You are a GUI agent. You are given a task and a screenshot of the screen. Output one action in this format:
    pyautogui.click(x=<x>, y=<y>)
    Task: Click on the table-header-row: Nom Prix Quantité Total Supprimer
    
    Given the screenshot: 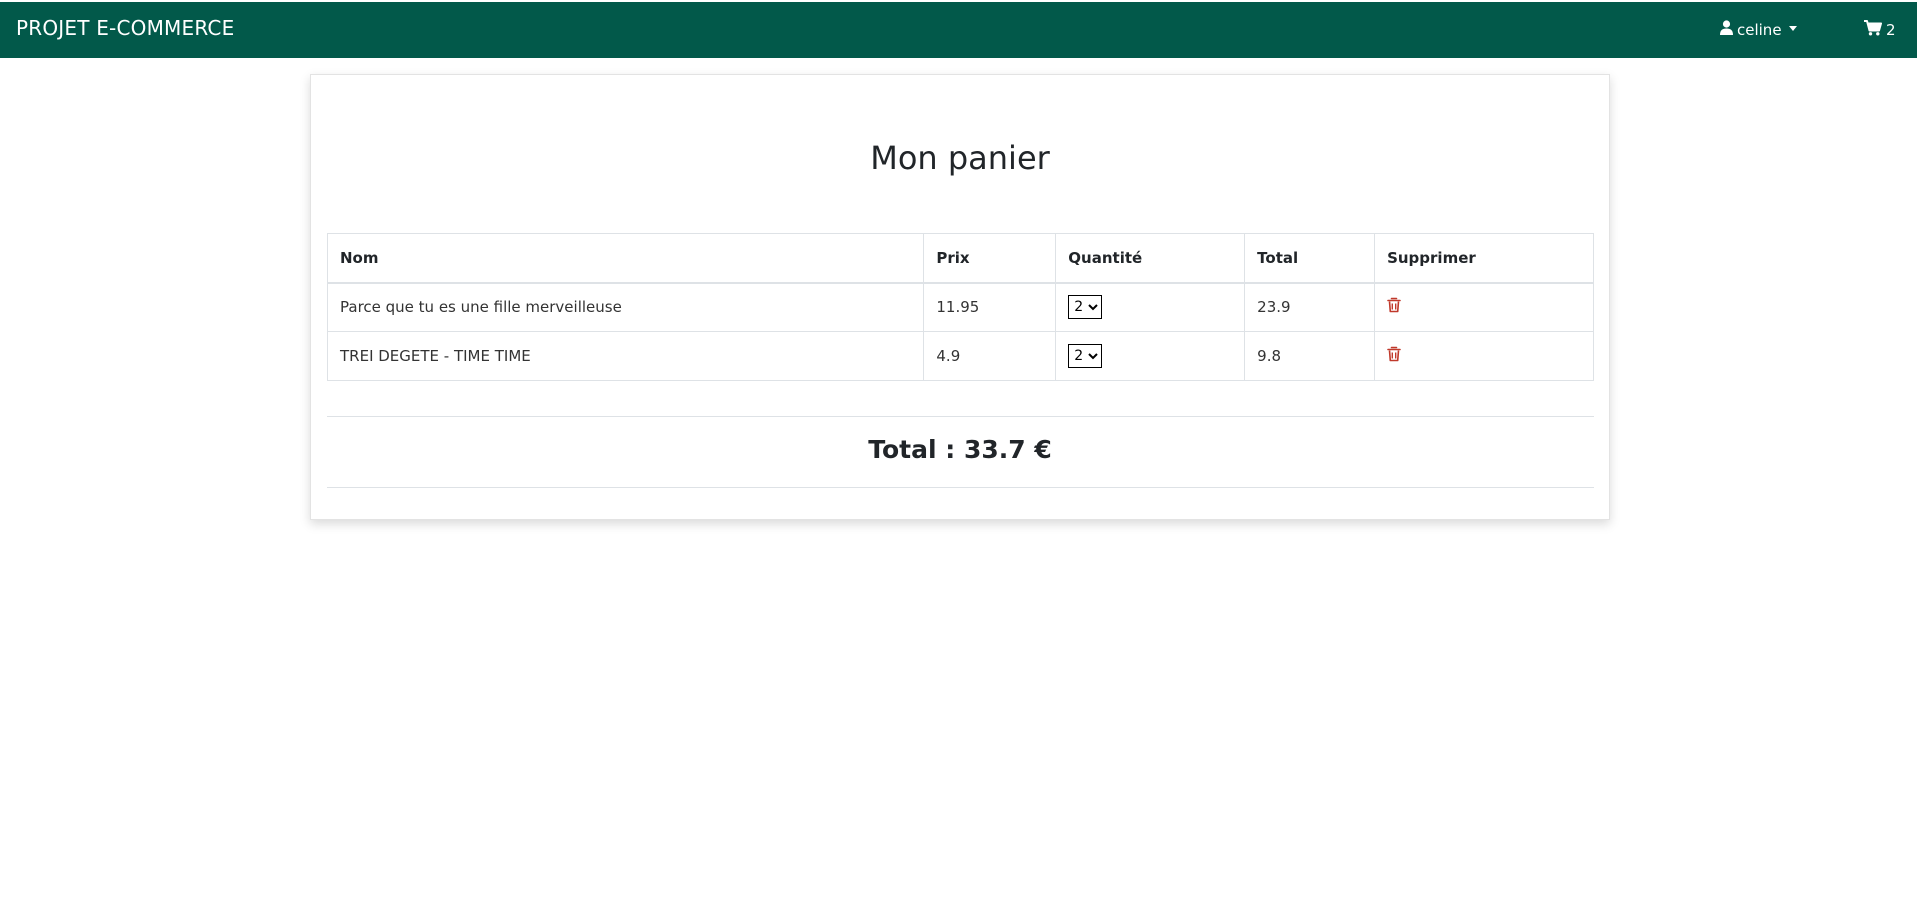 What is the action you would take?
    pyautogui.click(x=960, y=258)
    